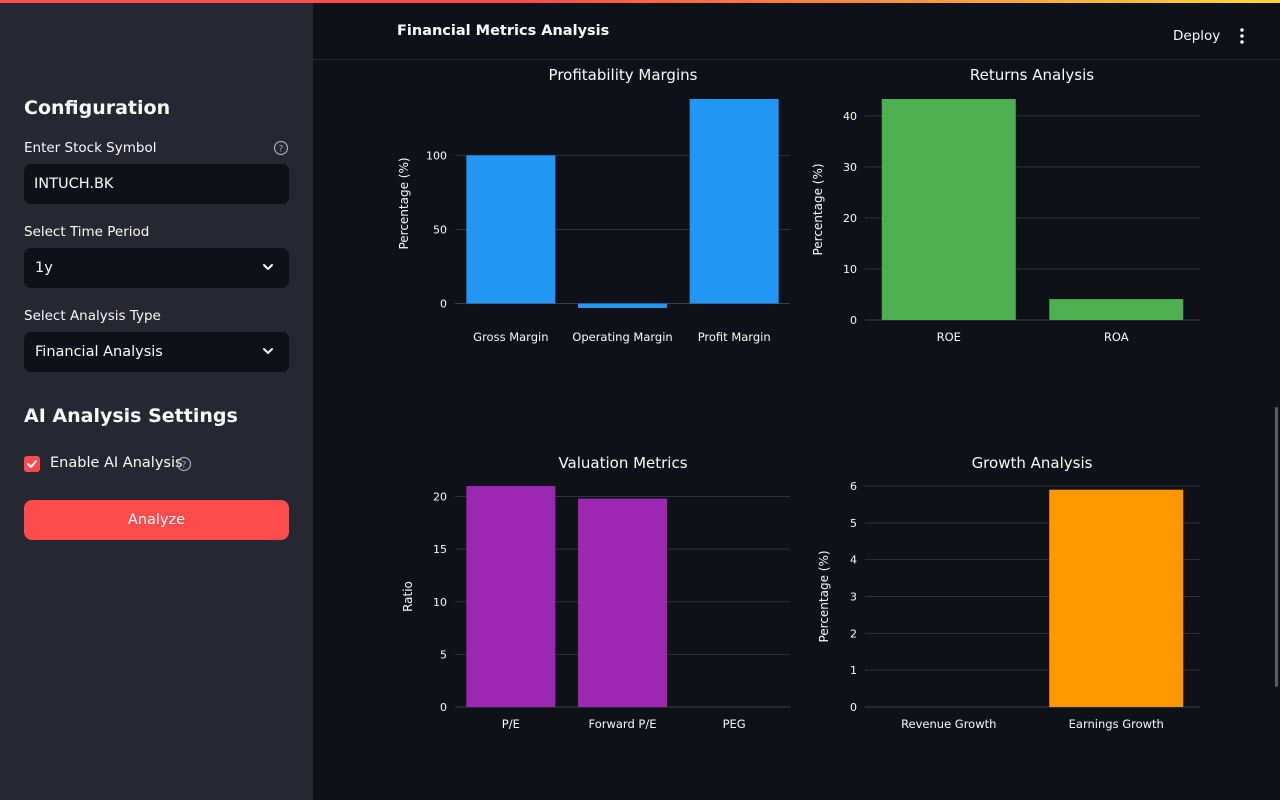  Describe the element at coordinates (623, 724) in the screenshot. I see `x-category-label: Forward P/E` at that location.